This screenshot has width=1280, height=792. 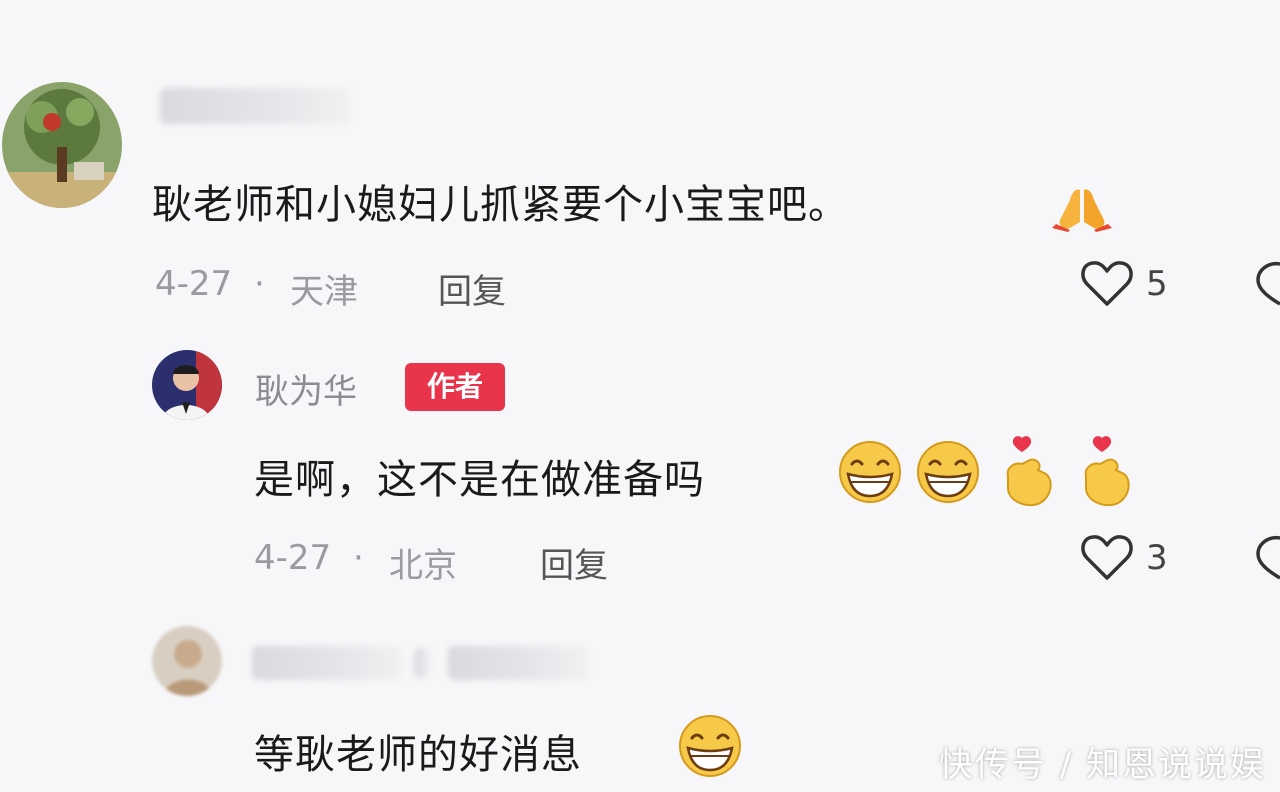 What do you see at coordinates (500, 205) in the screenshot?
I see `comment-text: 耿老师和小媳妇儿抓紧要个小宝宝吧。` at bounding box center [500, 205].